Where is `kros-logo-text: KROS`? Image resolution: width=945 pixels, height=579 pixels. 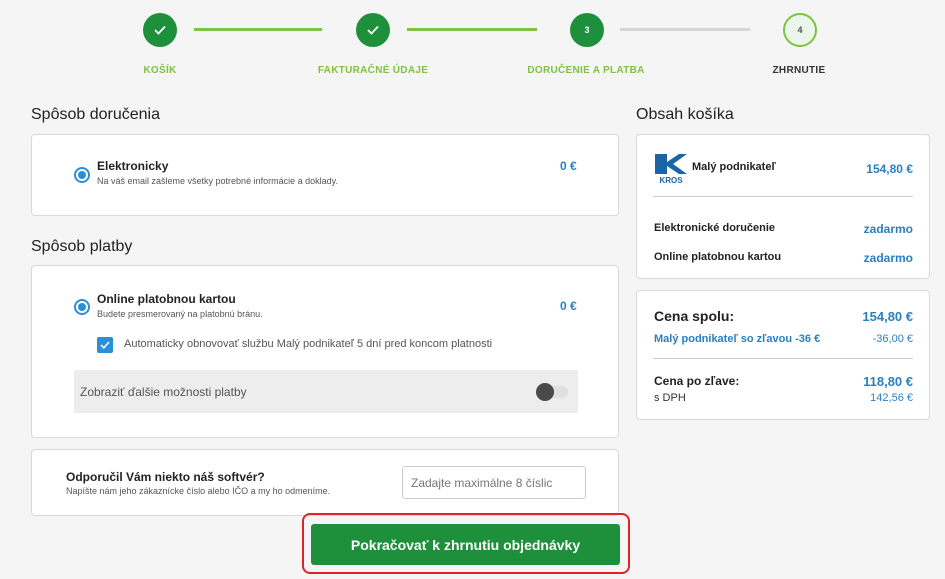 kros-logo-text: KROS is located at coordinates (671, 180).